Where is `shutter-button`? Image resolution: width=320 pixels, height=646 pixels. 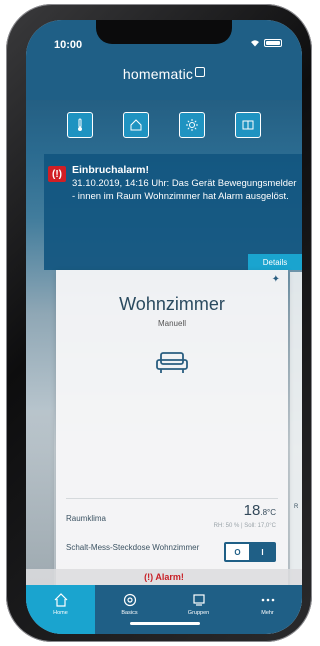 shutter-button is located at coordinates (248, 125).